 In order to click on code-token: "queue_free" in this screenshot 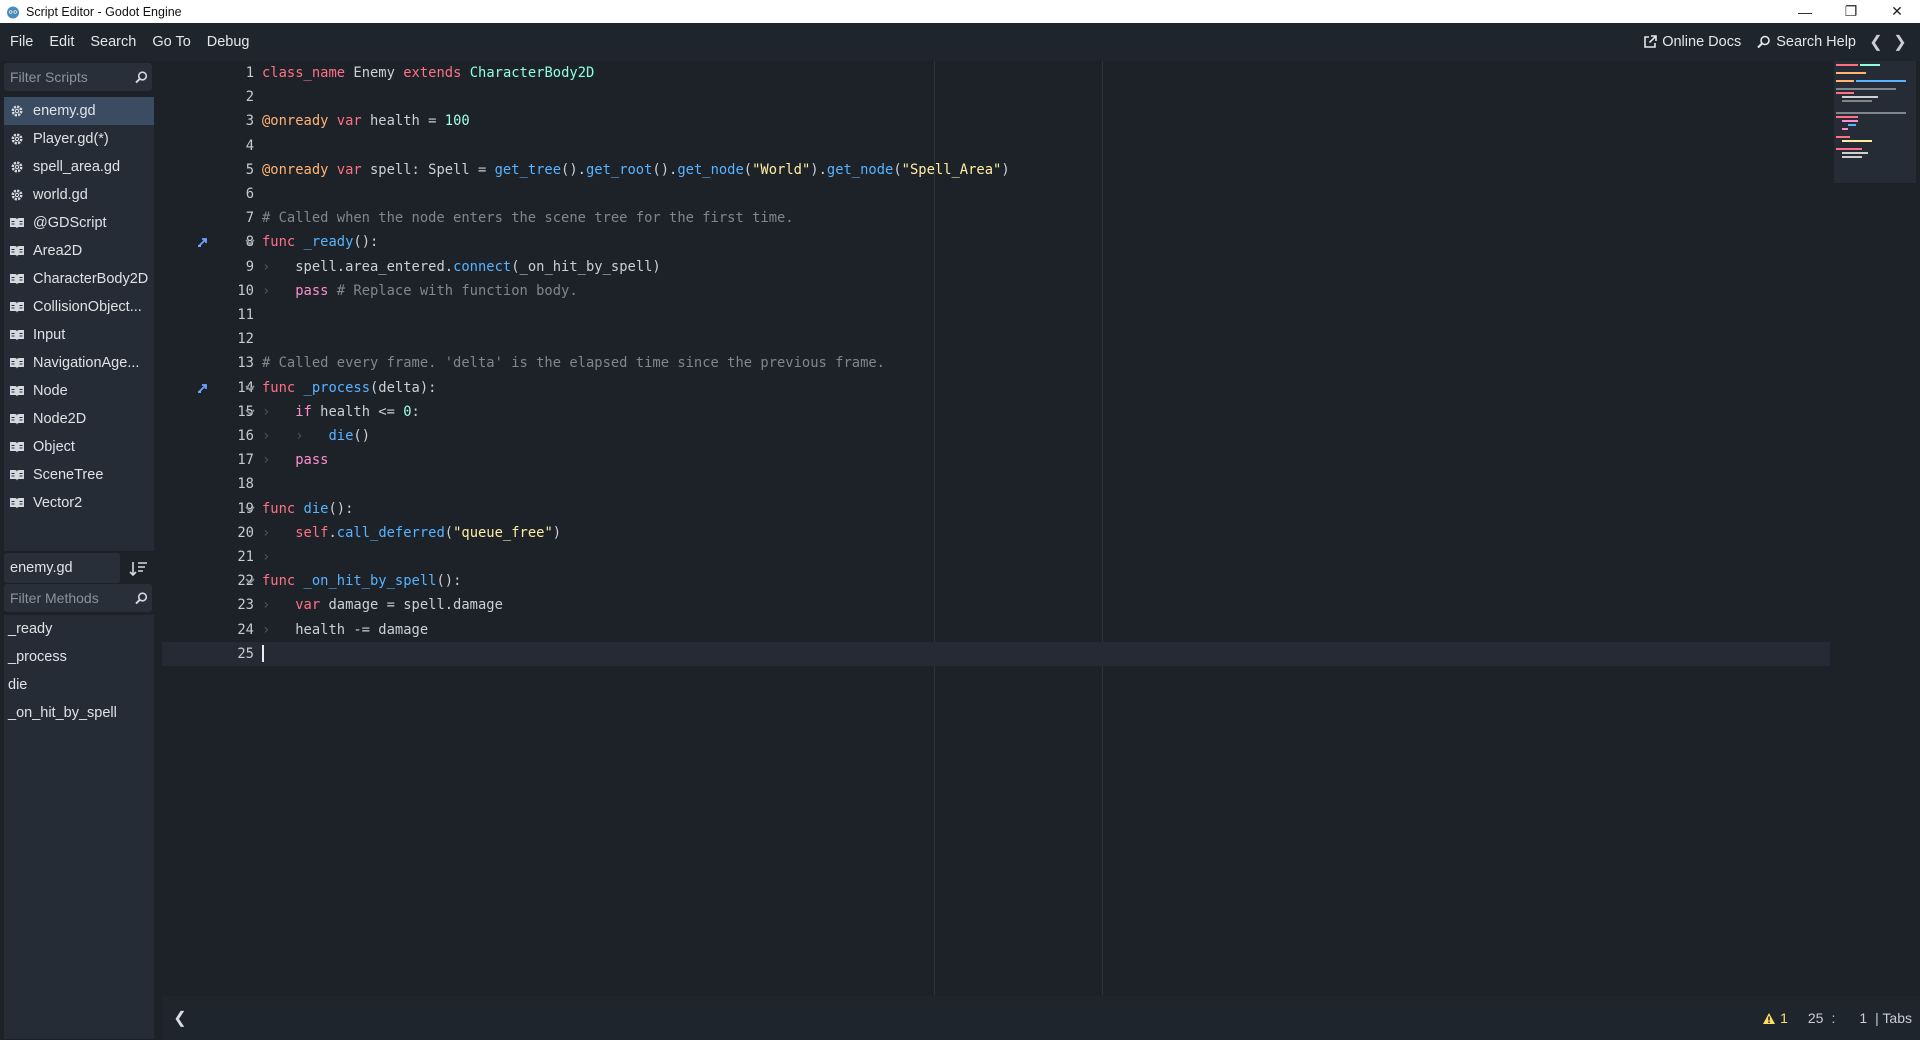, I will do `click(503, 532)`.